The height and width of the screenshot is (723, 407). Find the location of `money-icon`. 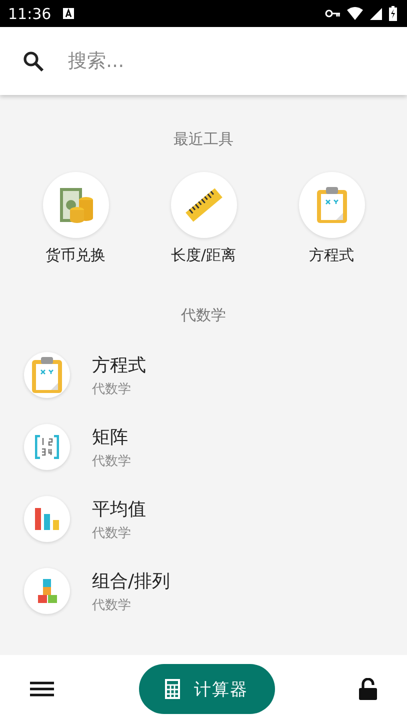

money-icon is located at coordinates (76, 205).